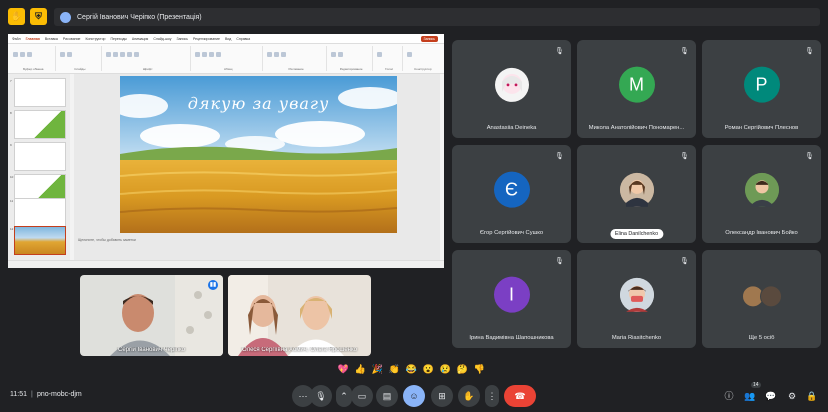 The width and height of the screenshot is (828, 412). I want to click on status-bar, so click(226, 264).